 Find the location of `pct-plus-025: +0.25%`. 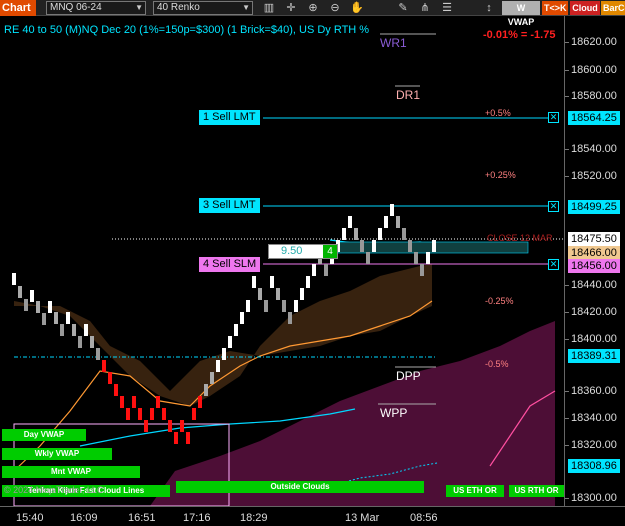

pct-plus-025: +0.25% is located at coordinates (500, 175).